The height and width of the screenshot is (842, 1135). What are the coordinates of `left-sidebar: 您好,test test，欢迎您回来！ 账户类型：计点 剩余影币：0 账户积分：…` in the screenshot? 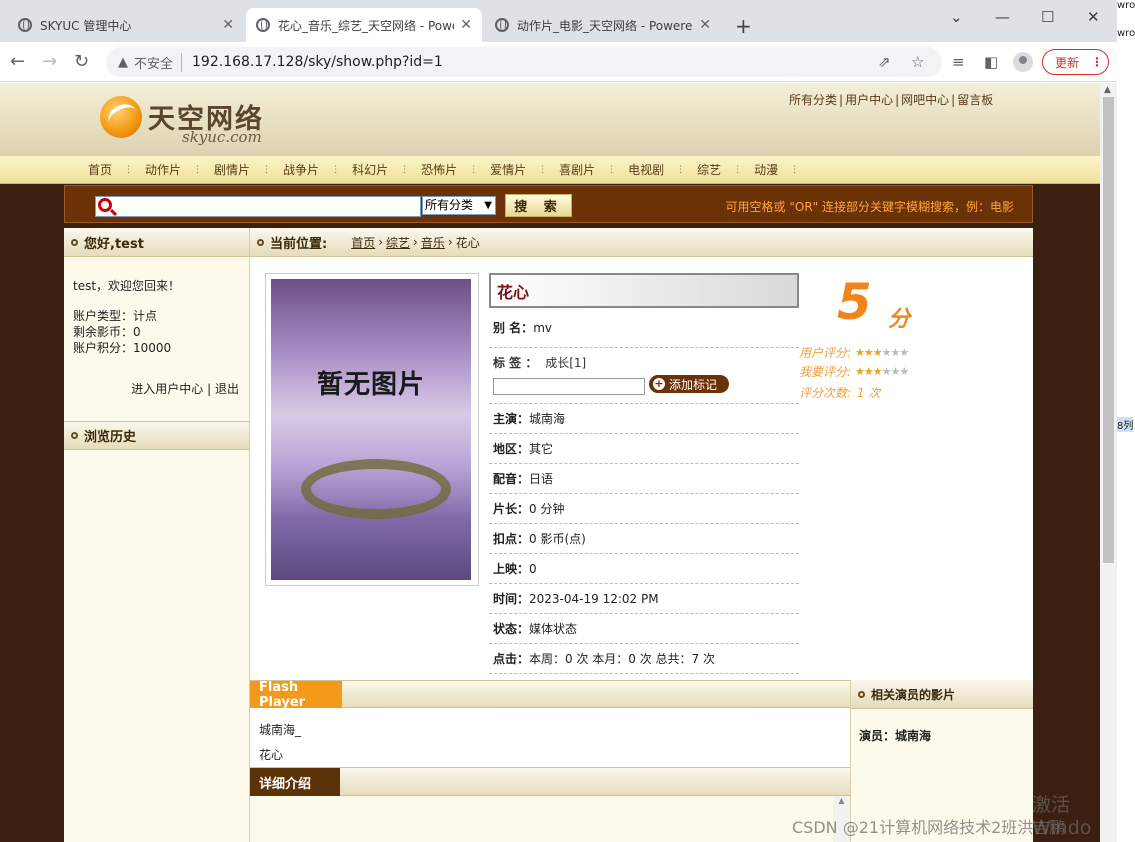 It's located at (157, 535).